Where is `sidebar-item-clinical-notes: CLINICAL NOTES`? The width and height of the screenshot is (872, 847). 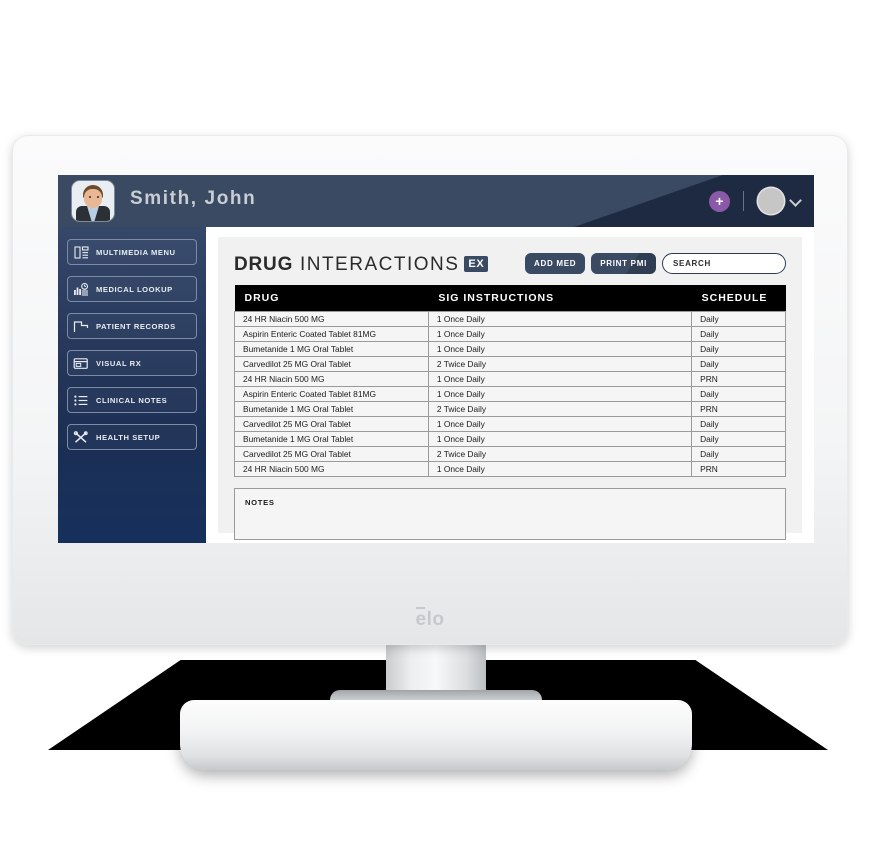 sidebar-item-clinical-notes: CLINICAL NOTES is located at coordinates (132, 400).